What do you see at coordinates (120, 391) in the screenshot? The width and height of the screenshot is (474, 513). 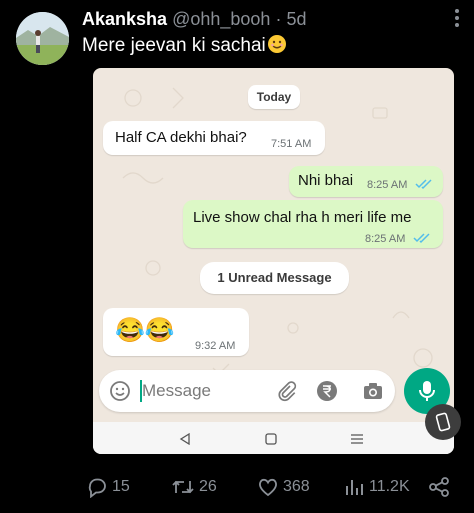 I see `emoji-icon` at bounding box center [120, 391].